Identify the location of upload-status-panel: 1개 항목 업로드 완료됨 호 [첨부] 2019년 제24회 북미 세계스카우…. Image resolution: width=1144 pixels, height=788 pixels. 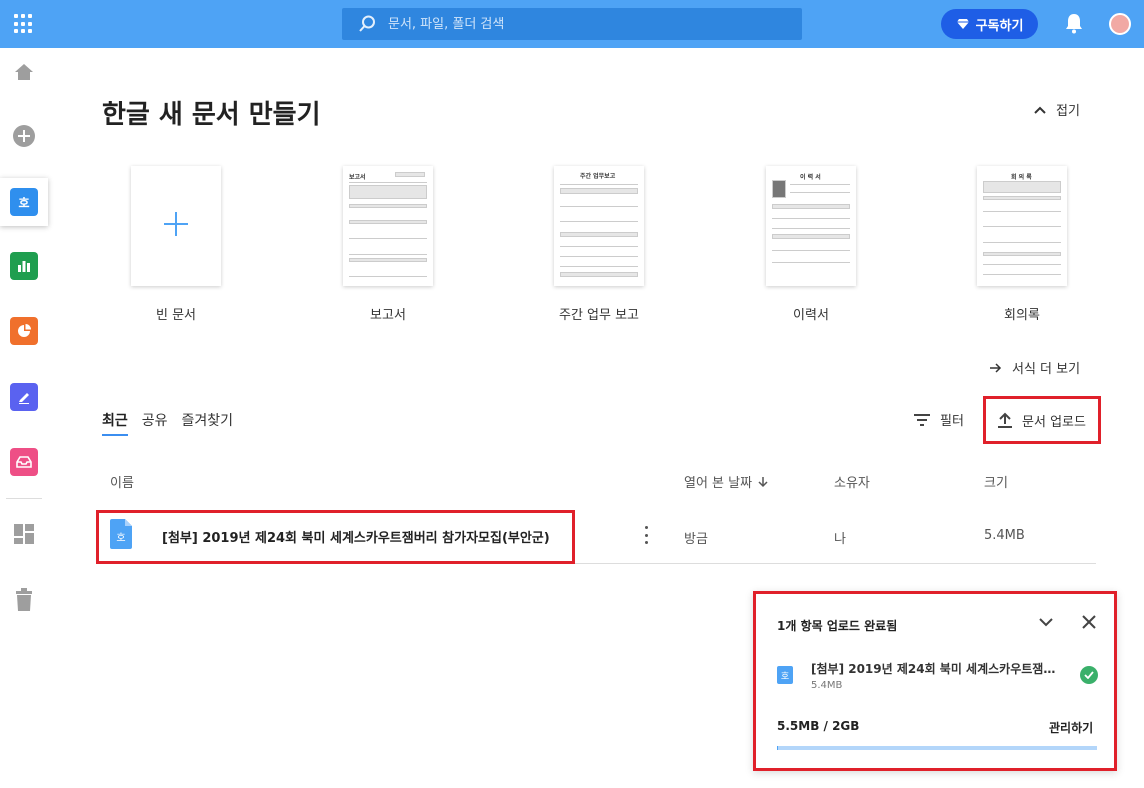
(935, 681).